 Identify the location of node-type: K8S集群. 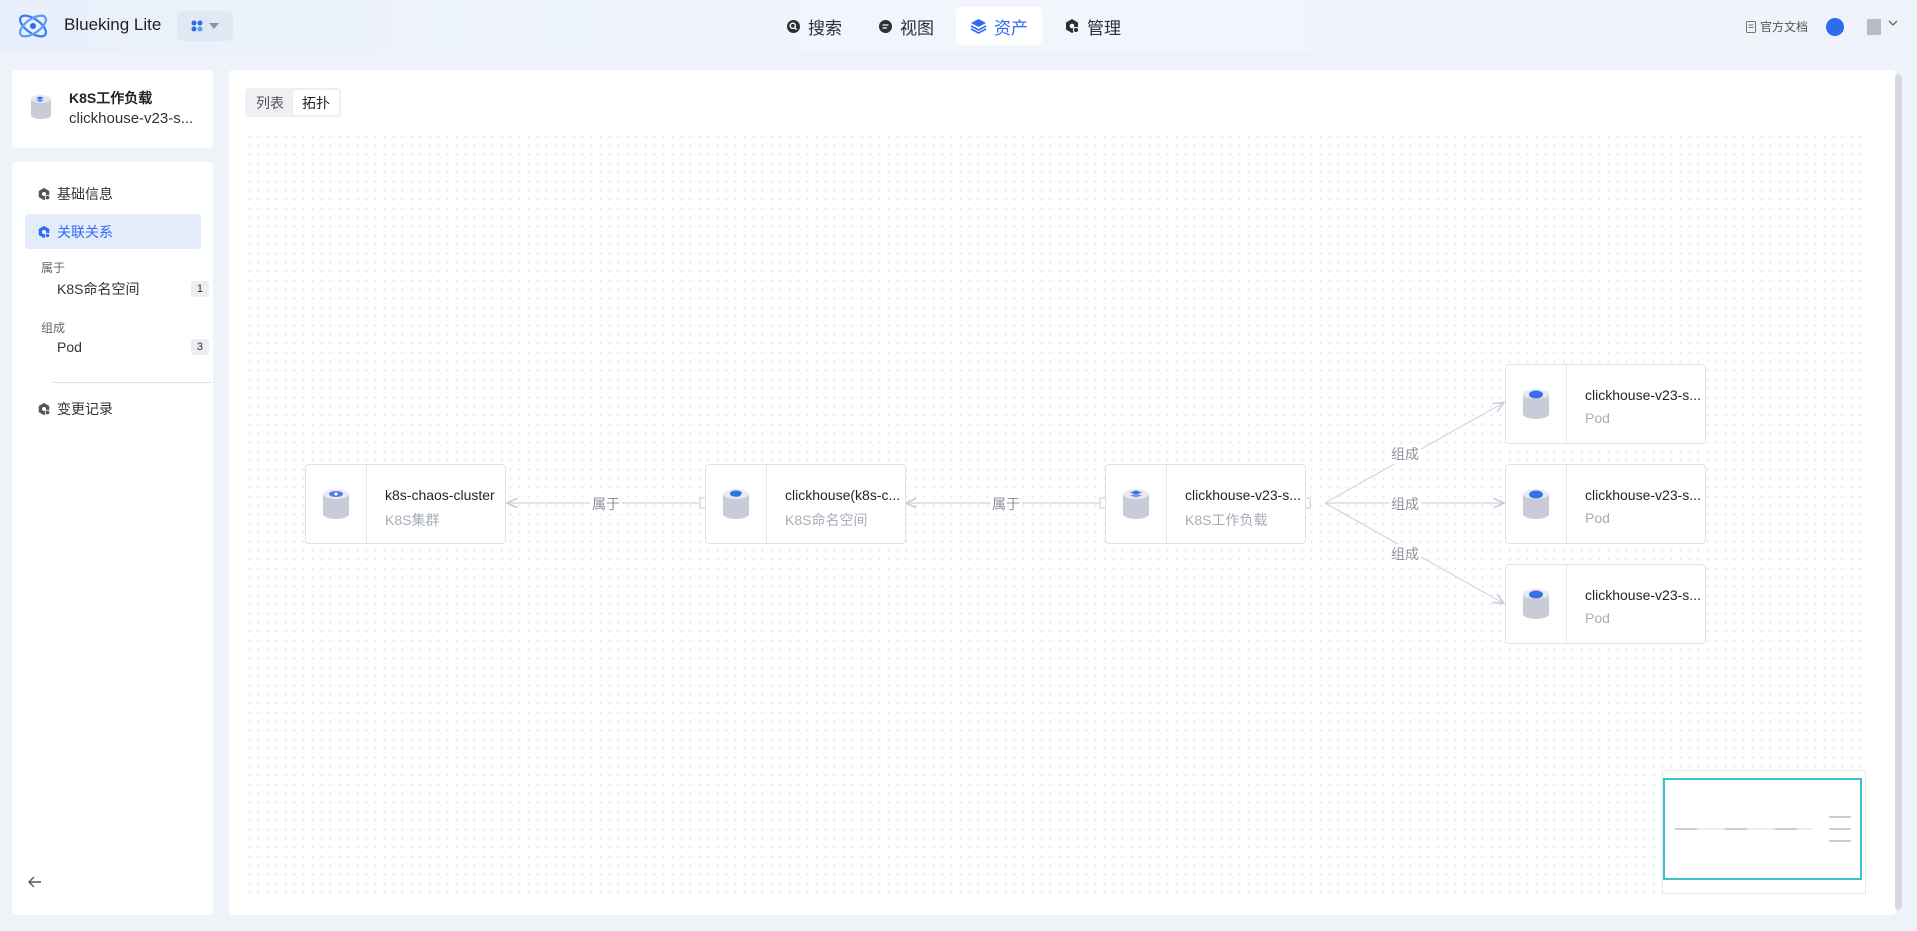
(412, 520).